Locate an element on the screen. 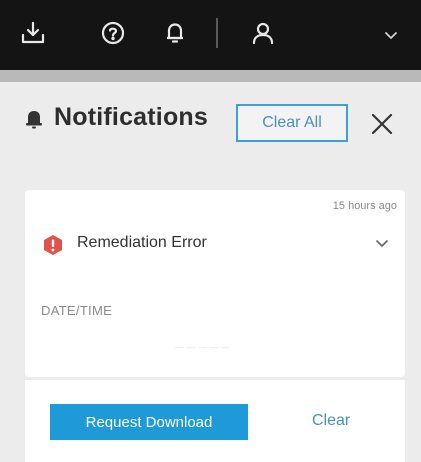 The image size is (421, 462). datetime-value: — — — — — is located at coordinates (203, 347).